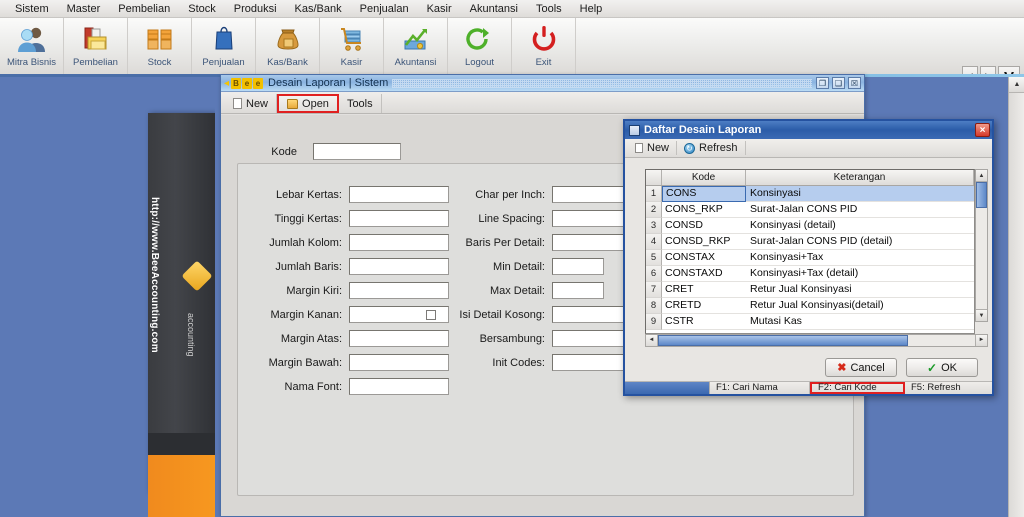 The height and width of the screenshot is (517, 1024). What do you see at coordinates (399, 266) in the screenshot?
I see `jumlah-baris-input` at bounding box center [399, 266].